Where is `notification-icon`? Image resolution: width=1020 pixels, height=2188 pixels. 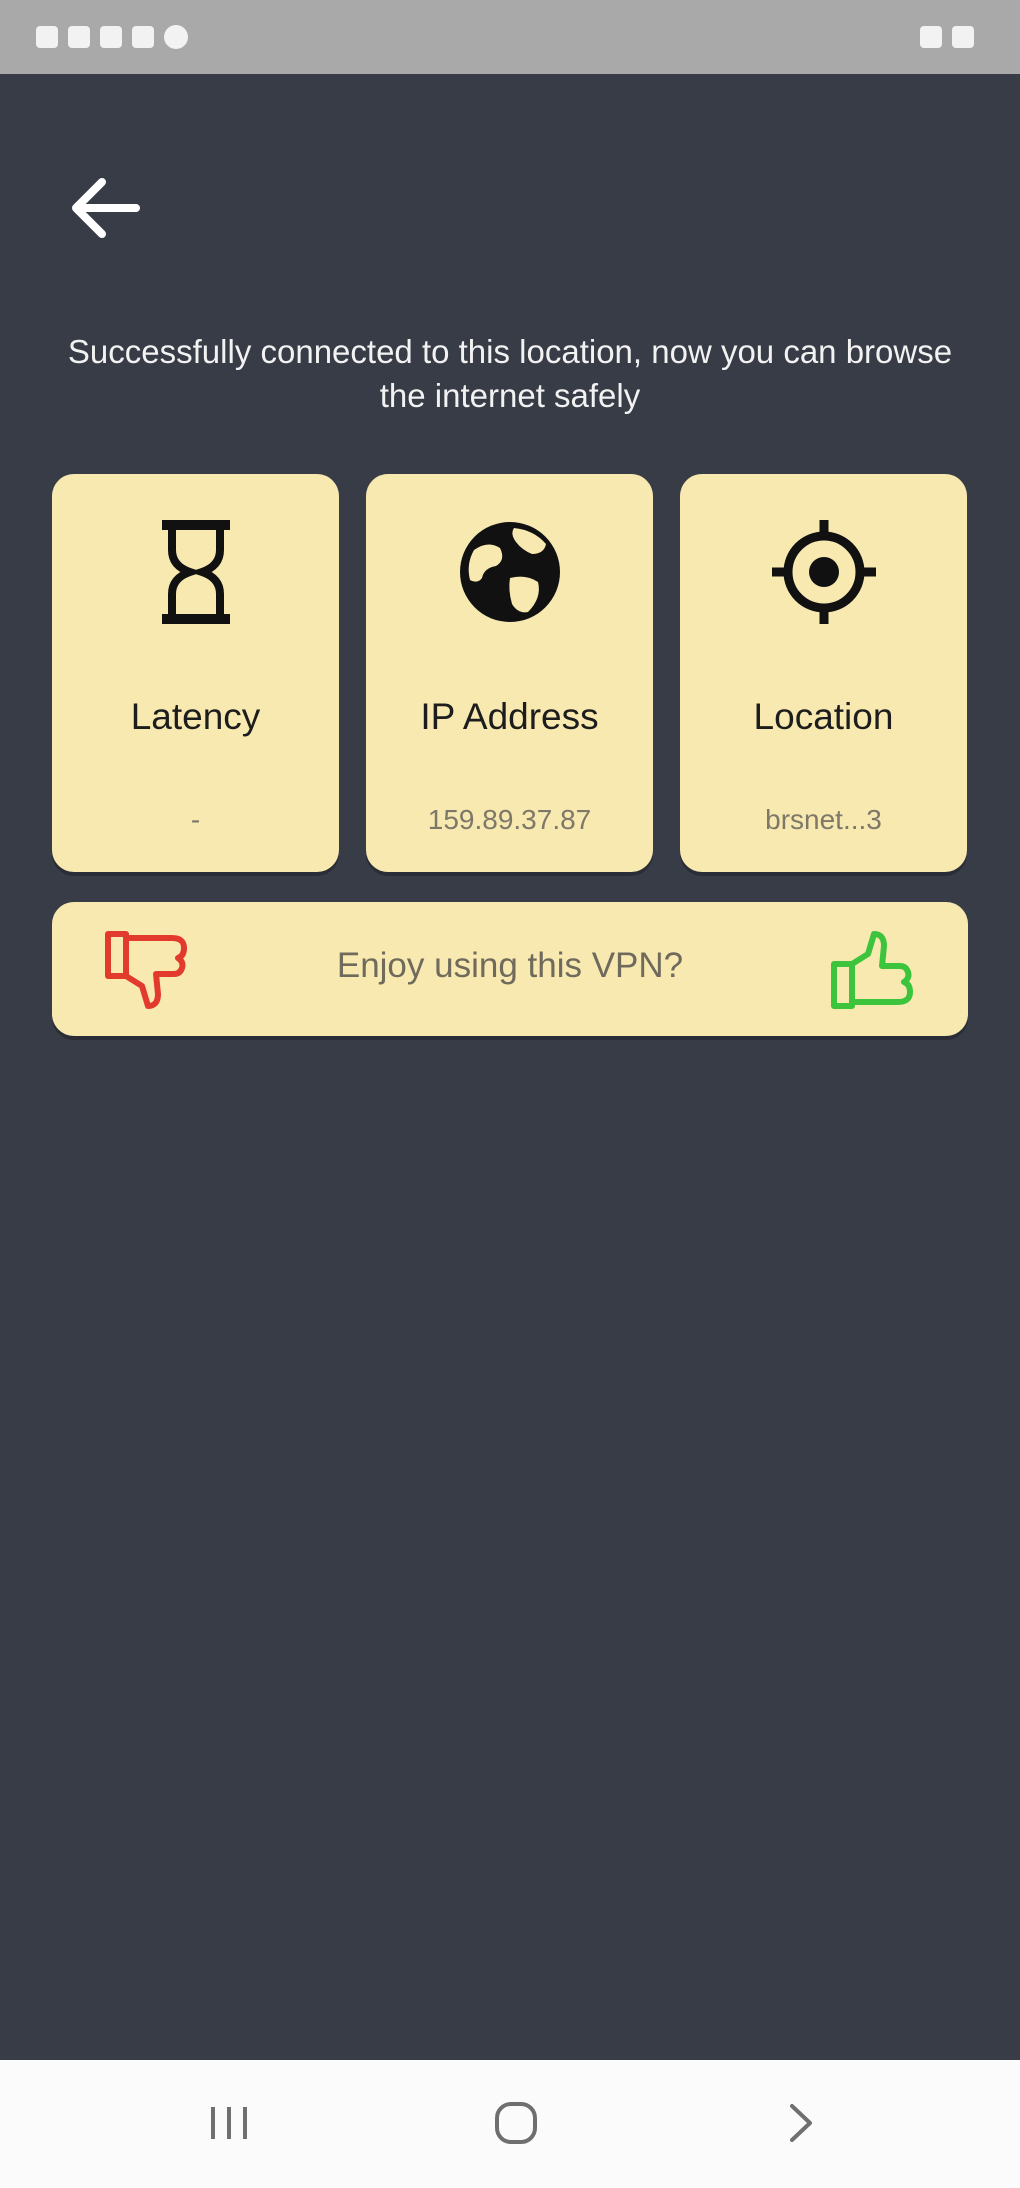
notification-icon is located at coordinates (79, 37).